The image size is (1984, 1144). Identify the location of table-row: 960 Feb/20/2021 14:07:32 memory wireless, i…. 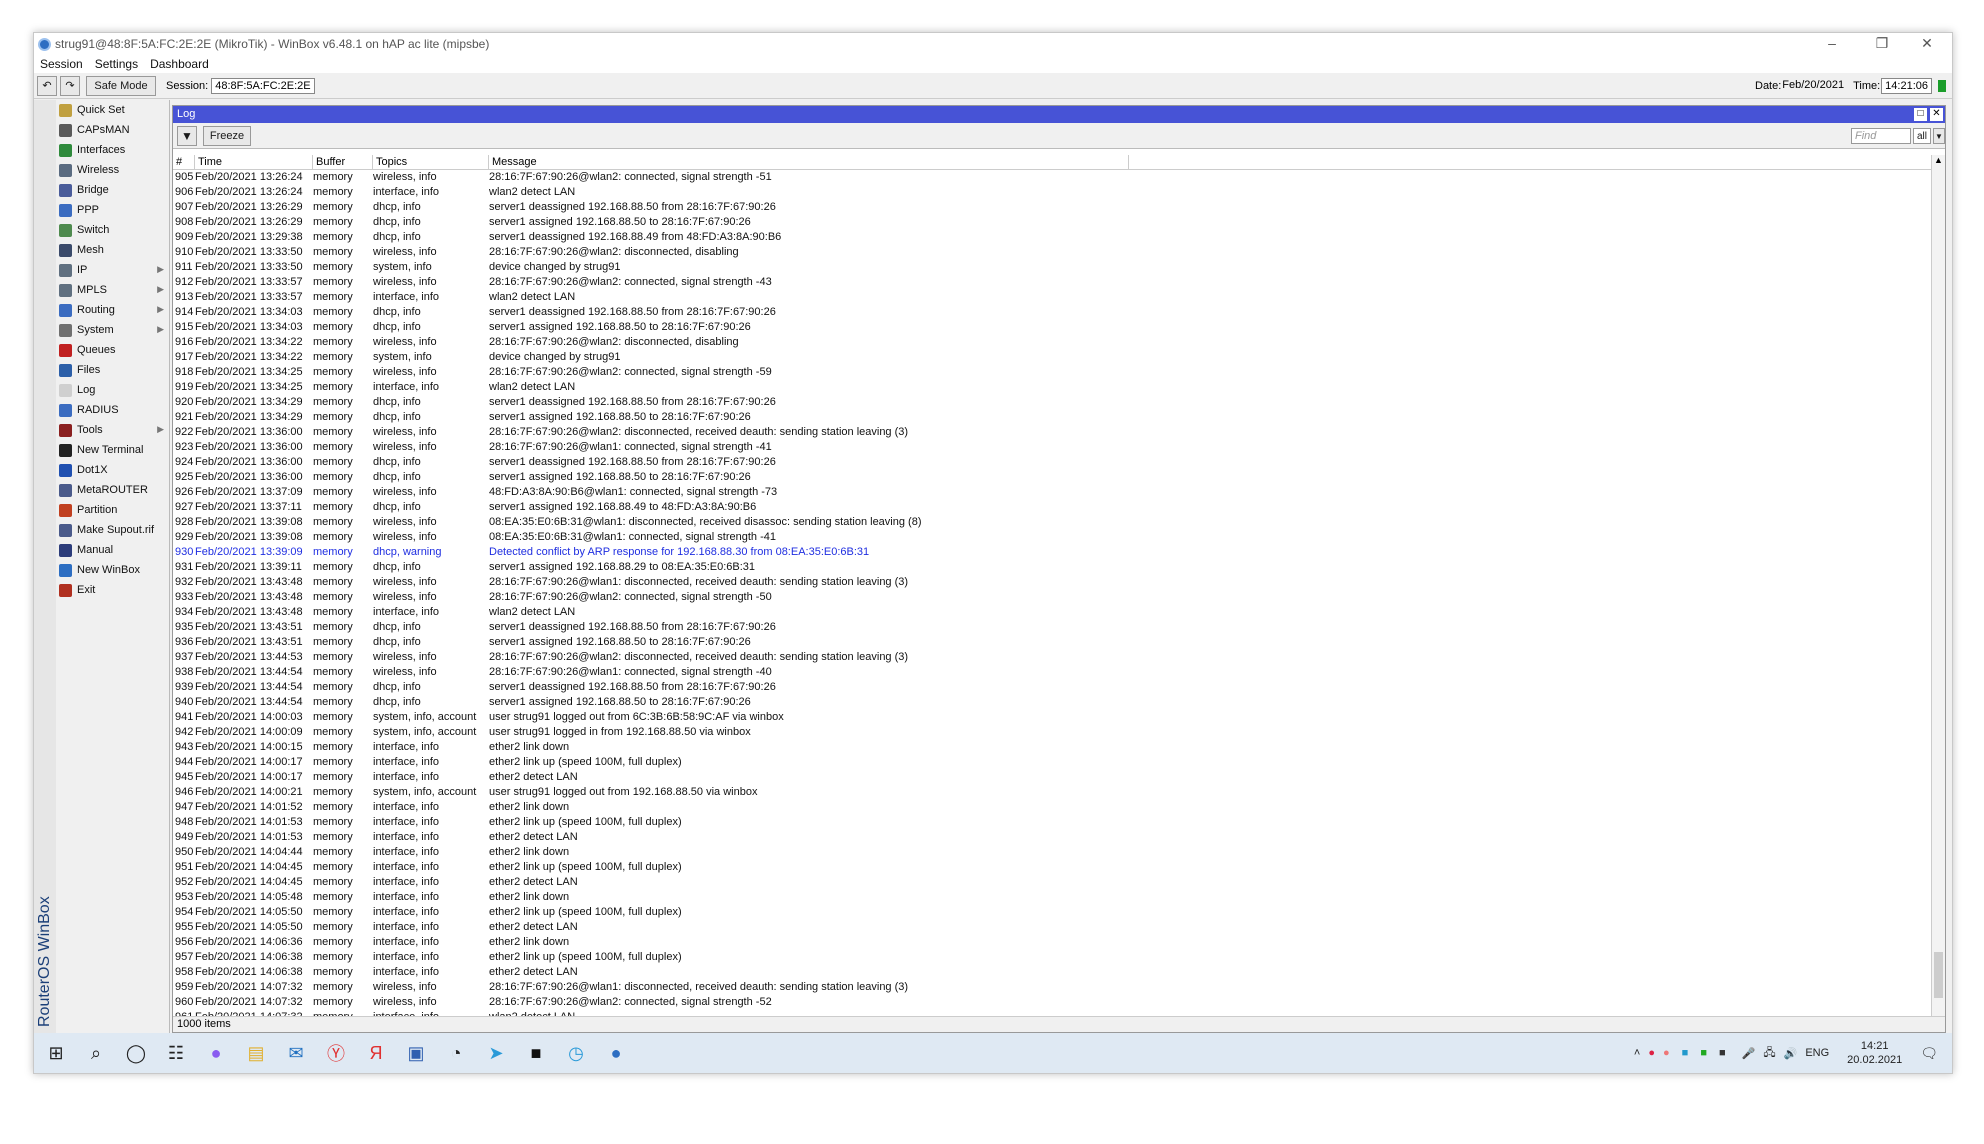
(1052, 1002).